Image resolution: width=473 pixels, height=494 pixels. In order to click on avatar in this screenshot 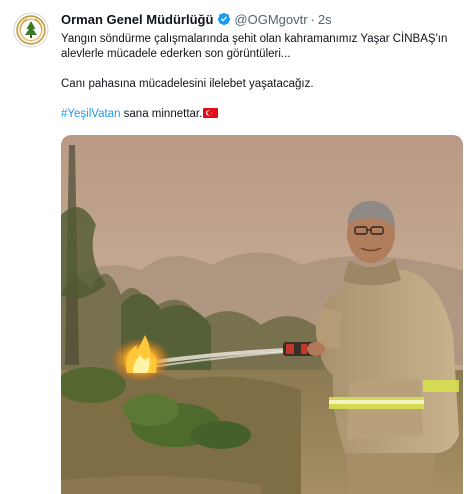, I will do `click(31, 30)`.